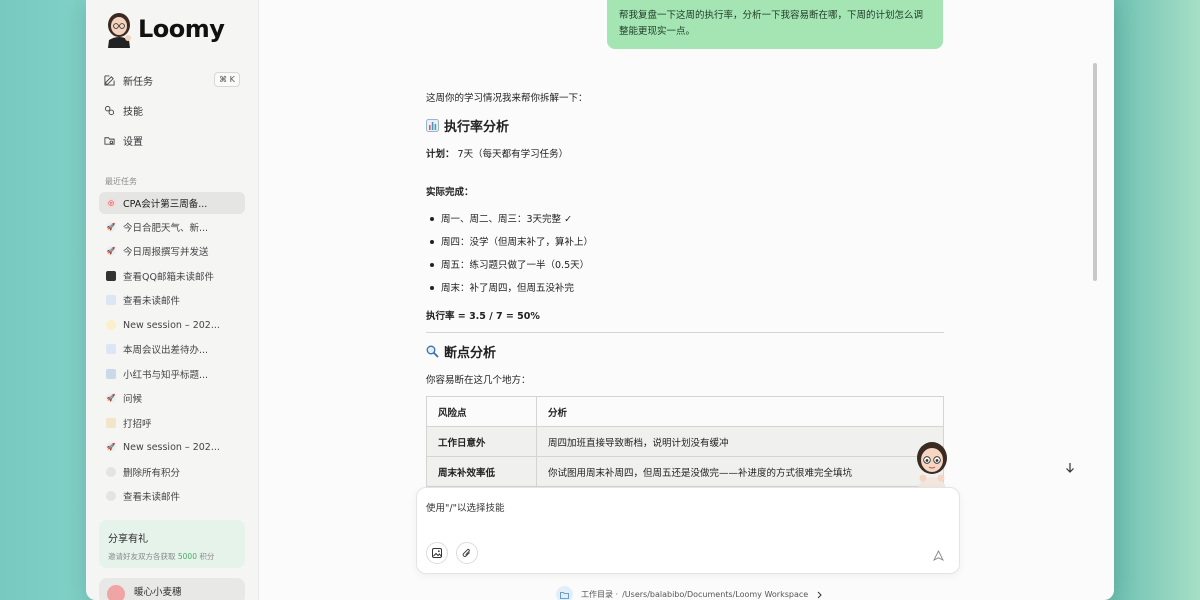 This screenshot has height=600, width=1200. Describe the element at coordinates (513, 154) in the screenshot. I see `plan-value: 7天（每天都有学习任务）` at that location.